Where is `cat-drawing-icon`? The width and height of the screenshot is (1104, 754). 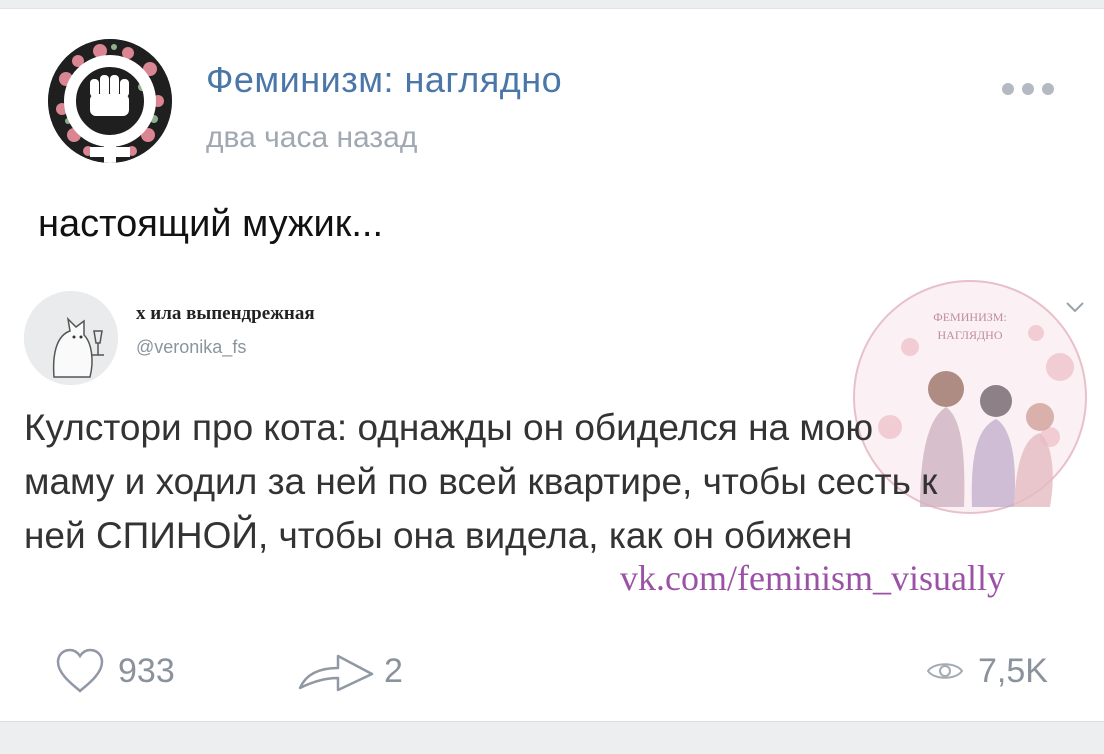
cat-drawing-icon is located at coordinates (71, 338).